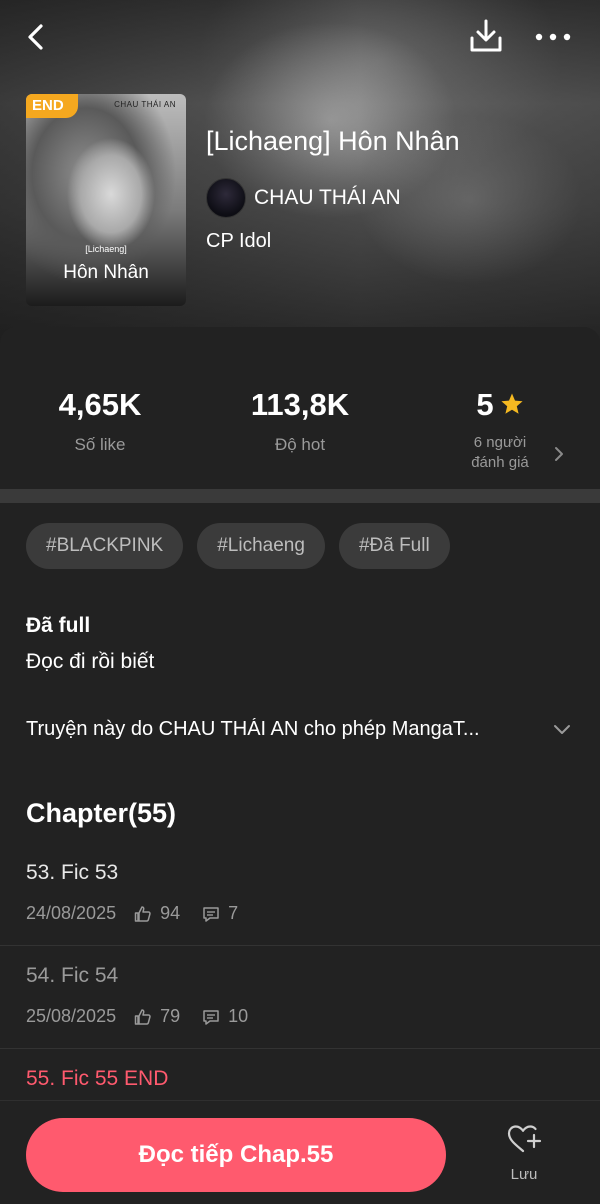  I want to click on genre-label: CP Idol, so click(238, 241).